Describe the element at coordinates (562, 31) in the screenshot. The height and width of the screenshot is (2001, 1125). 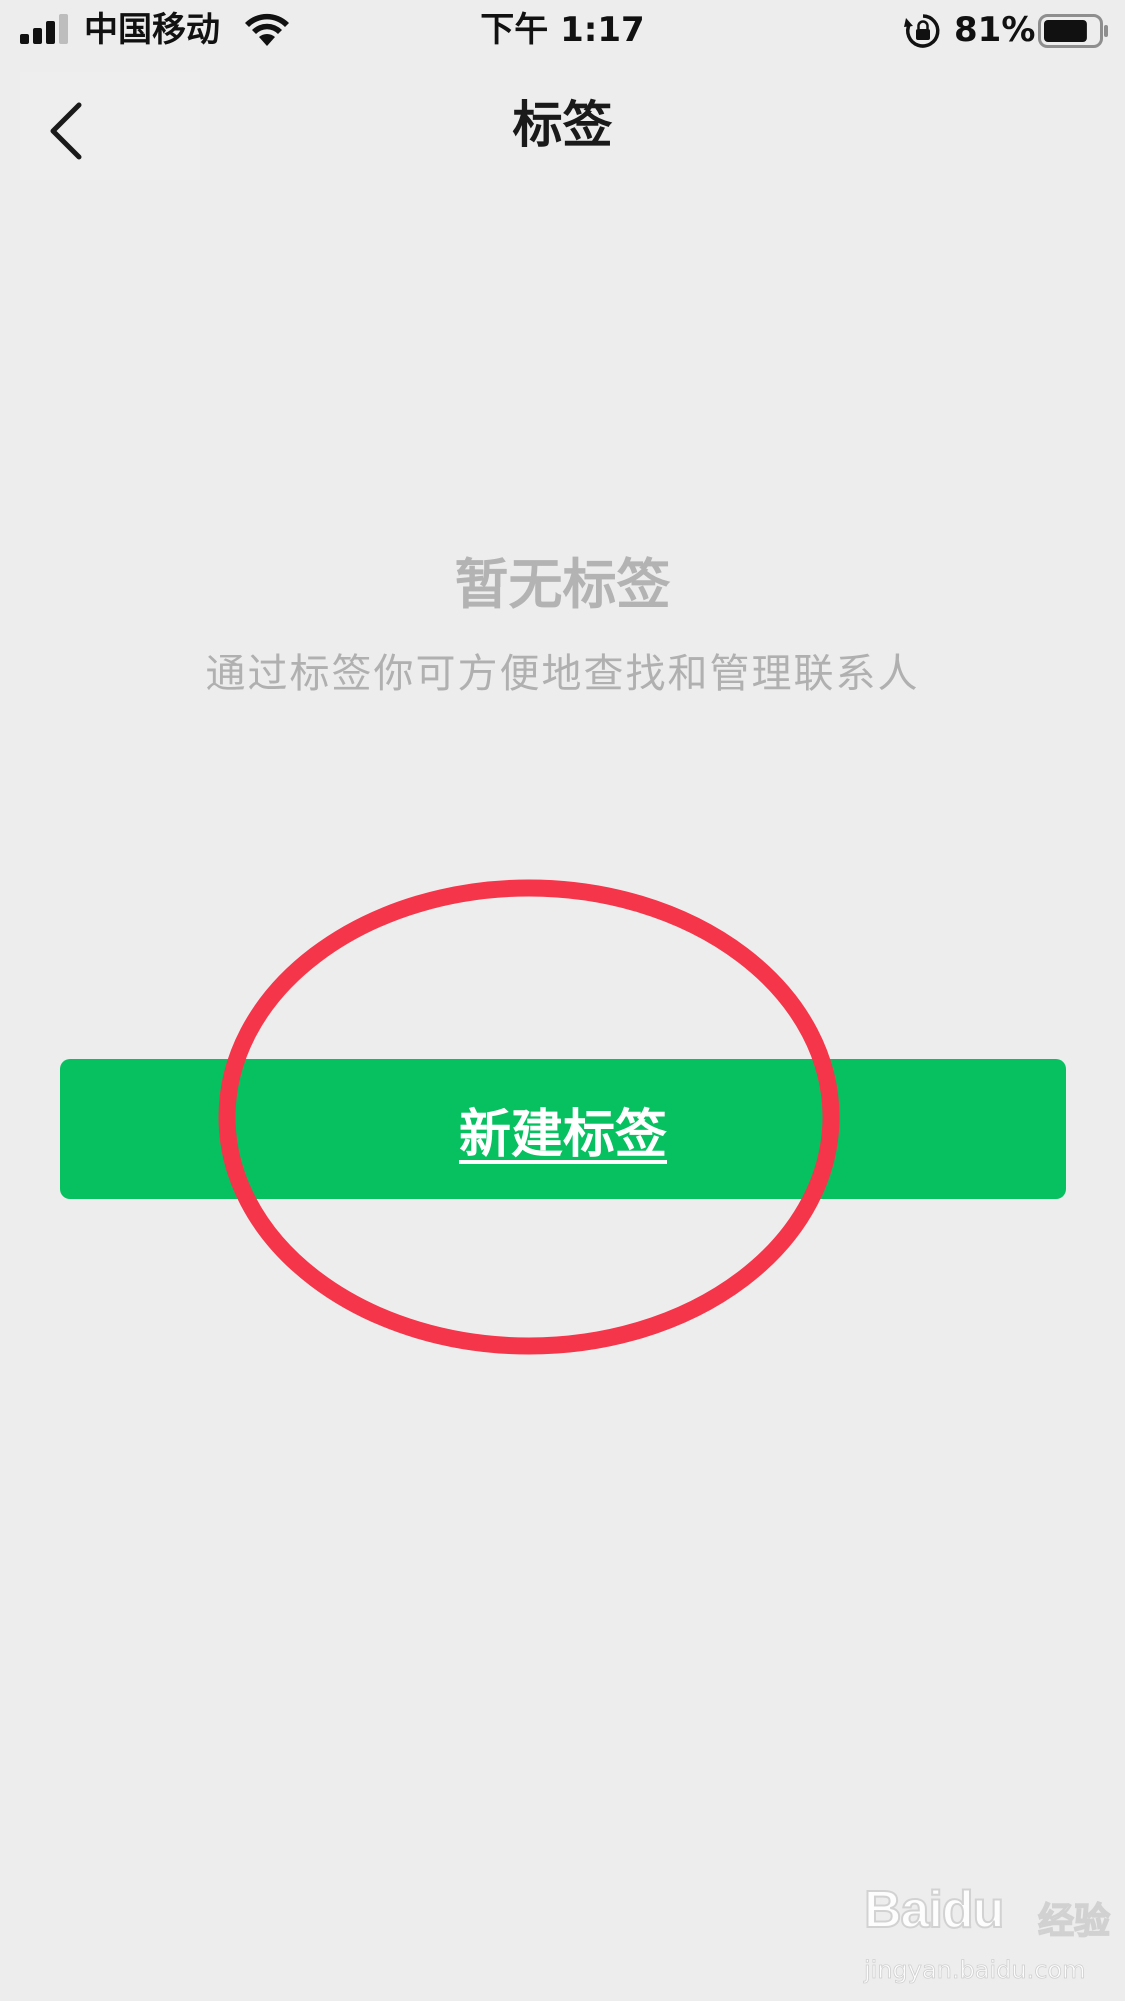
I see `status-bar: 中国移动 下午 1:17 81%` at that location.